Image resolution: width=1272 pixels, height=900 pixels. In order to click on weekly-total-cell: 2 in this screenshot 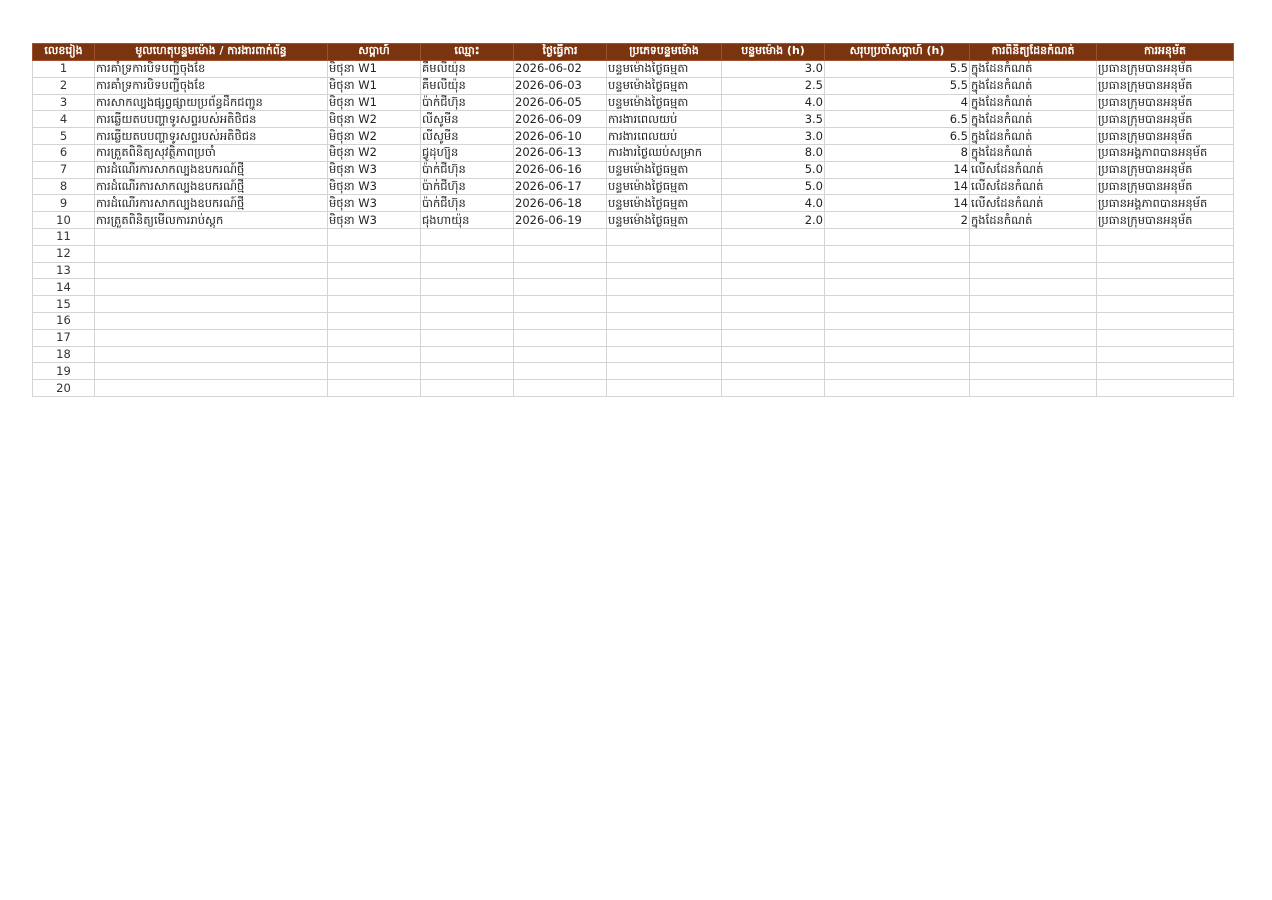, I will do `click(897, 220)`.